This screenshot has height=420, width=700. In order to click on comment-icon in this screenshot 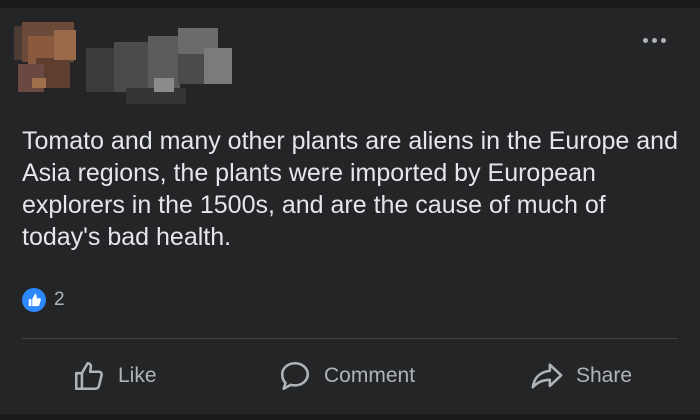, I will do `click(295, 376)`.